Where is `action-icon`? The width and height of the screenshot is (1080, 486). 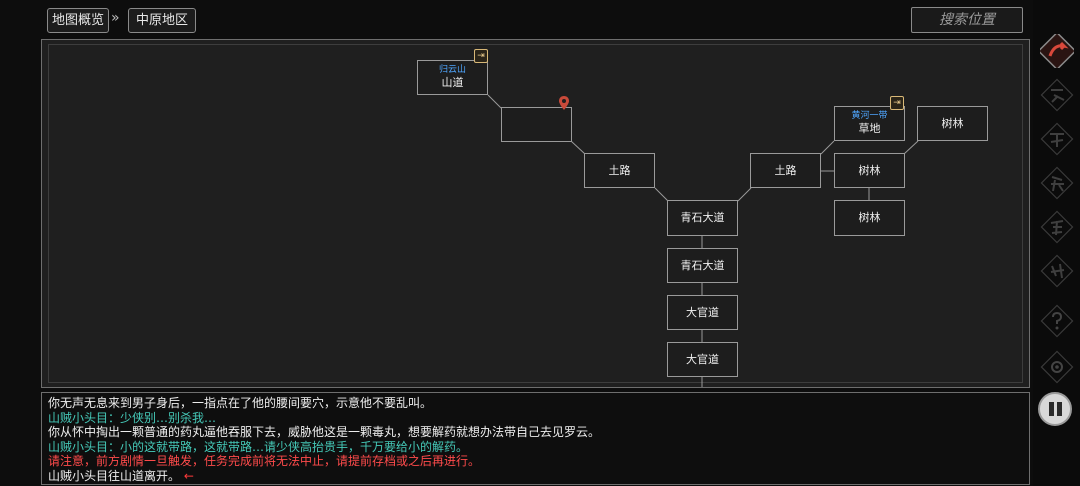 action-icon is located at coordinates (1057, 95).